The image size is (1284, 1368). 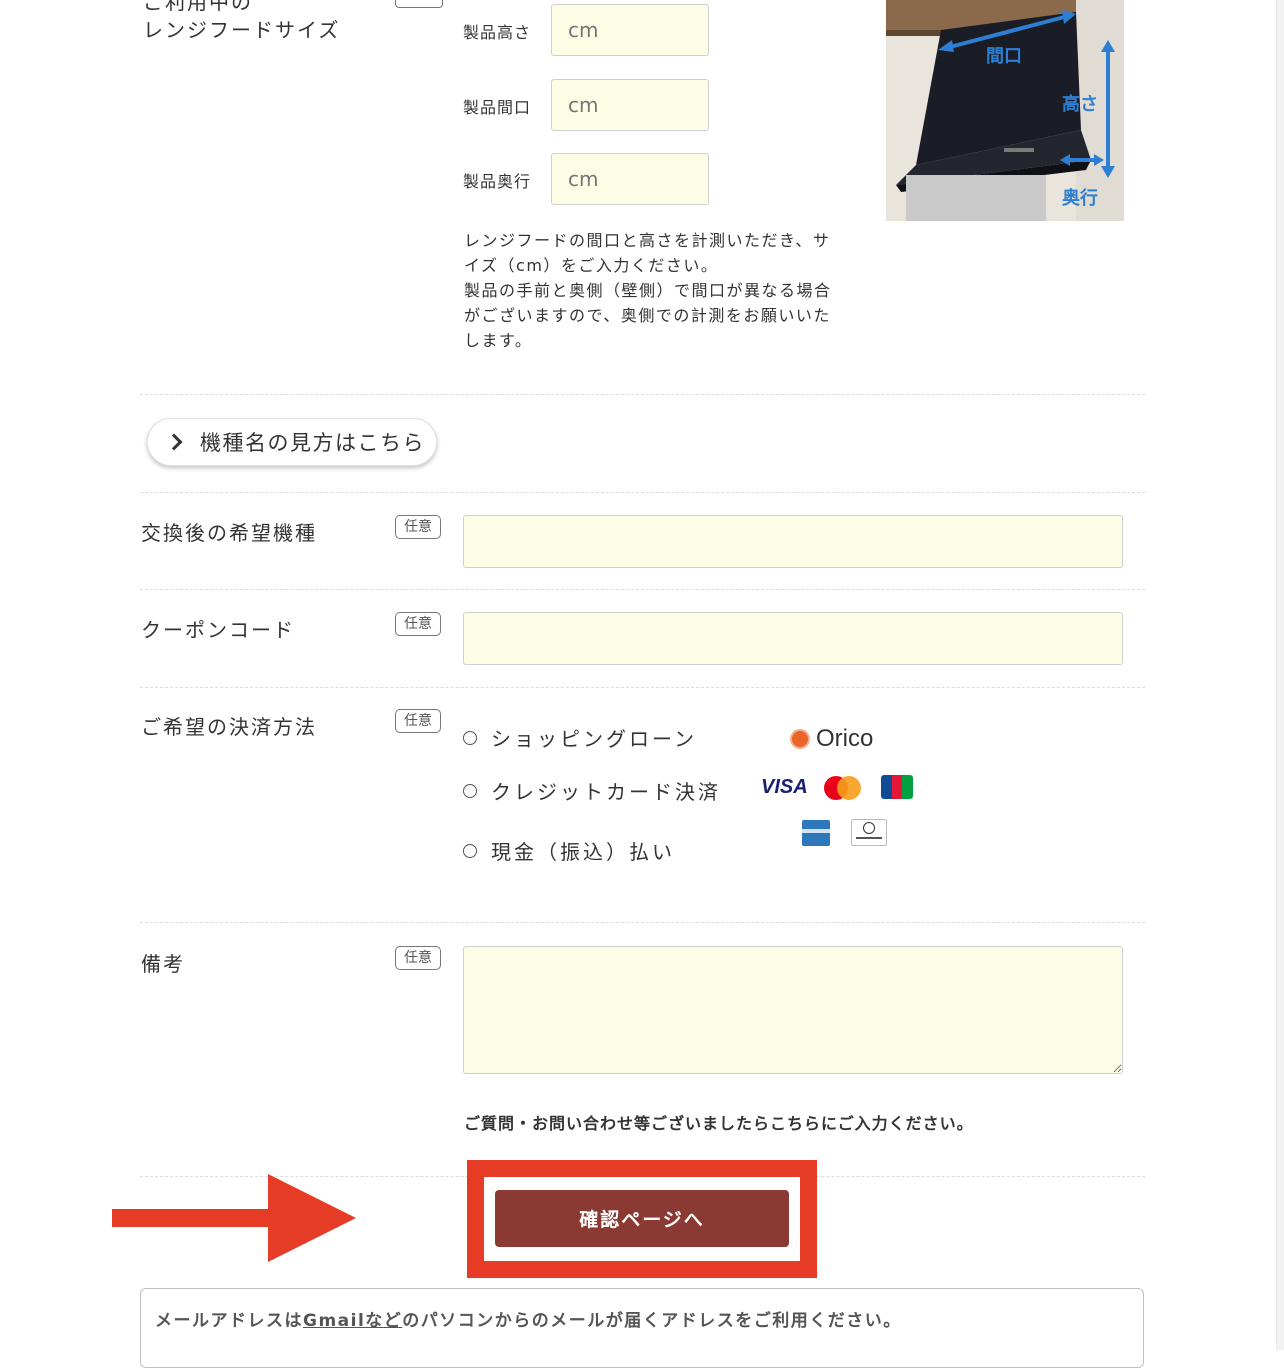 I want to click on confirm-page-label: 確認ページへ, so click(x=642, y=1220).